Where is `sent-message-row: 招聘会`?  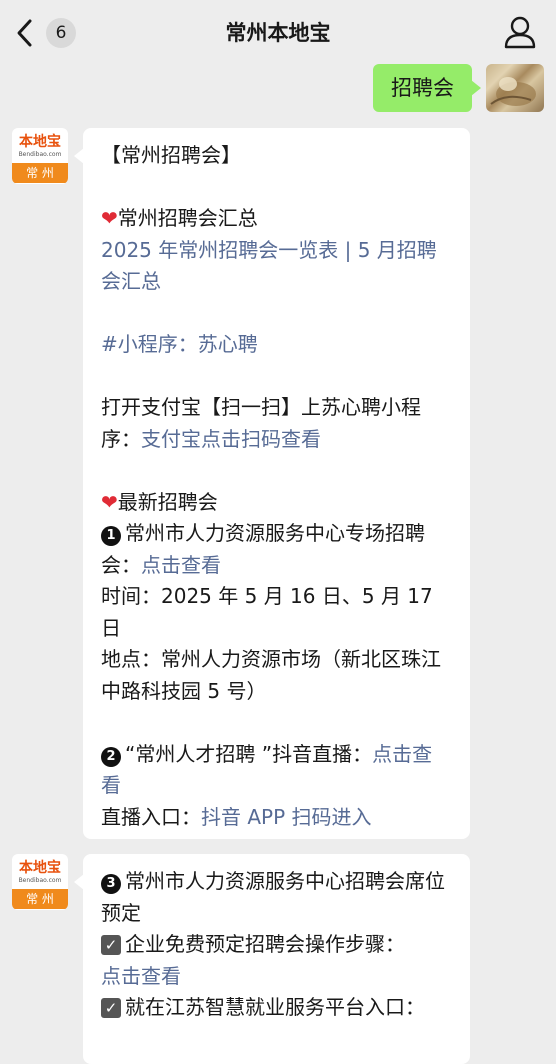 sent-message-row: 招聘会 is located at coordinates (458, 88).